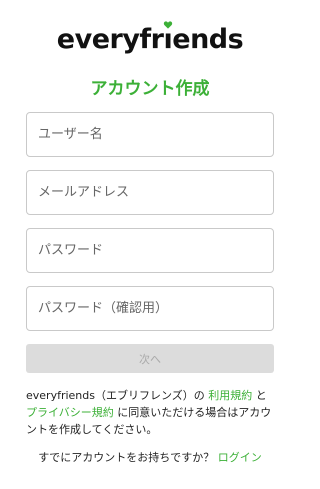  I want to click on login-prompt: すでにアカウントをお持ちですか？ ログイン, so click(150, 457).